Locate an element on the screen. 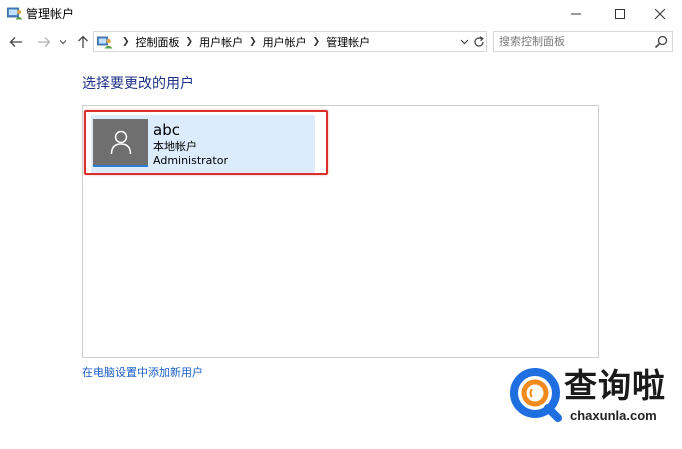 The image size is (682, 449). search-input is located at coordinates (574, 41).